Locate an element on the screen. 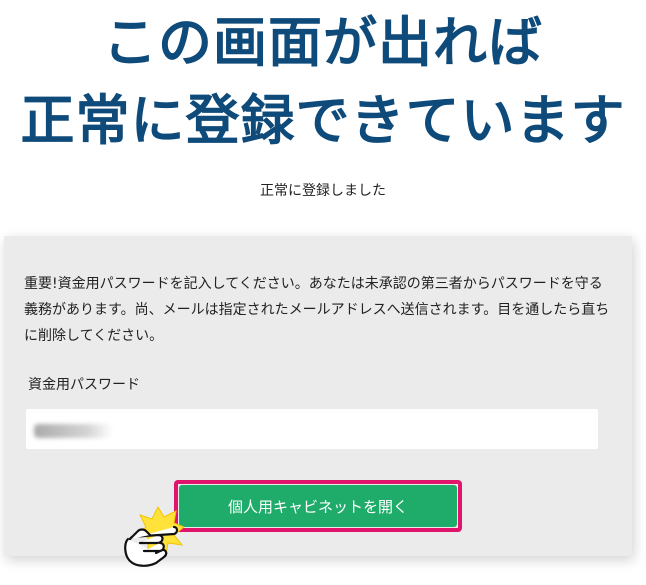 Image resolution: width=646 pixels, height=585 pixels. success-message: 正常に登録しました is located at coordinates (323, 191).